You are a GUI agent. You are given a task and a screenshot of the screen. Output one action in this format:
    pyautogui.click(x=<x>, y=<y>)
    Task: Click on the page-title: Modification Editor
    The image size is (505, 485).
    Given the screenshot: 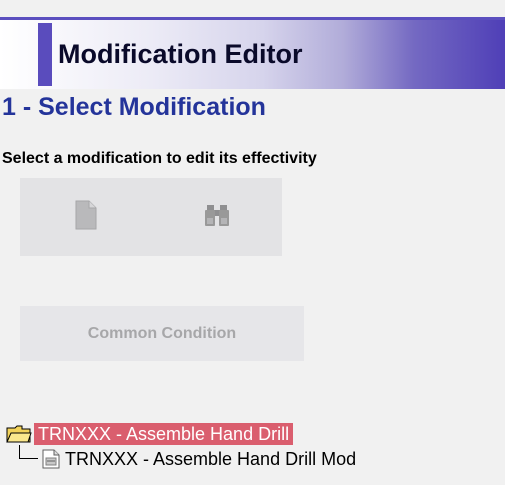 What is the action you would take?
    pyautogui.click(x=180, y=54)
    